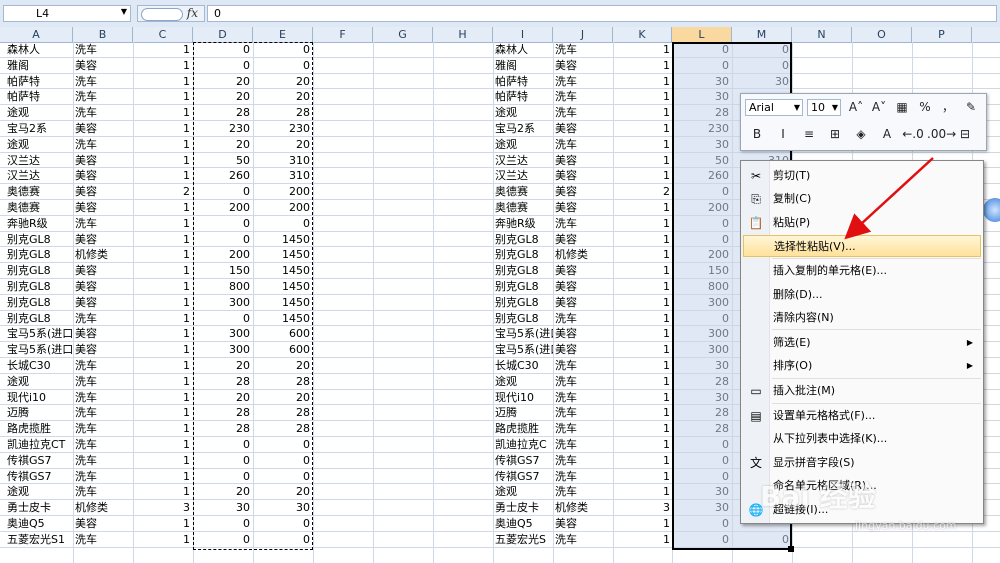 Image resolution: width=1000 pixels, height=563 pixels. Describe the element at coordinates (702, 34) in the screenshot. I see `column-header-l: L` at that location.